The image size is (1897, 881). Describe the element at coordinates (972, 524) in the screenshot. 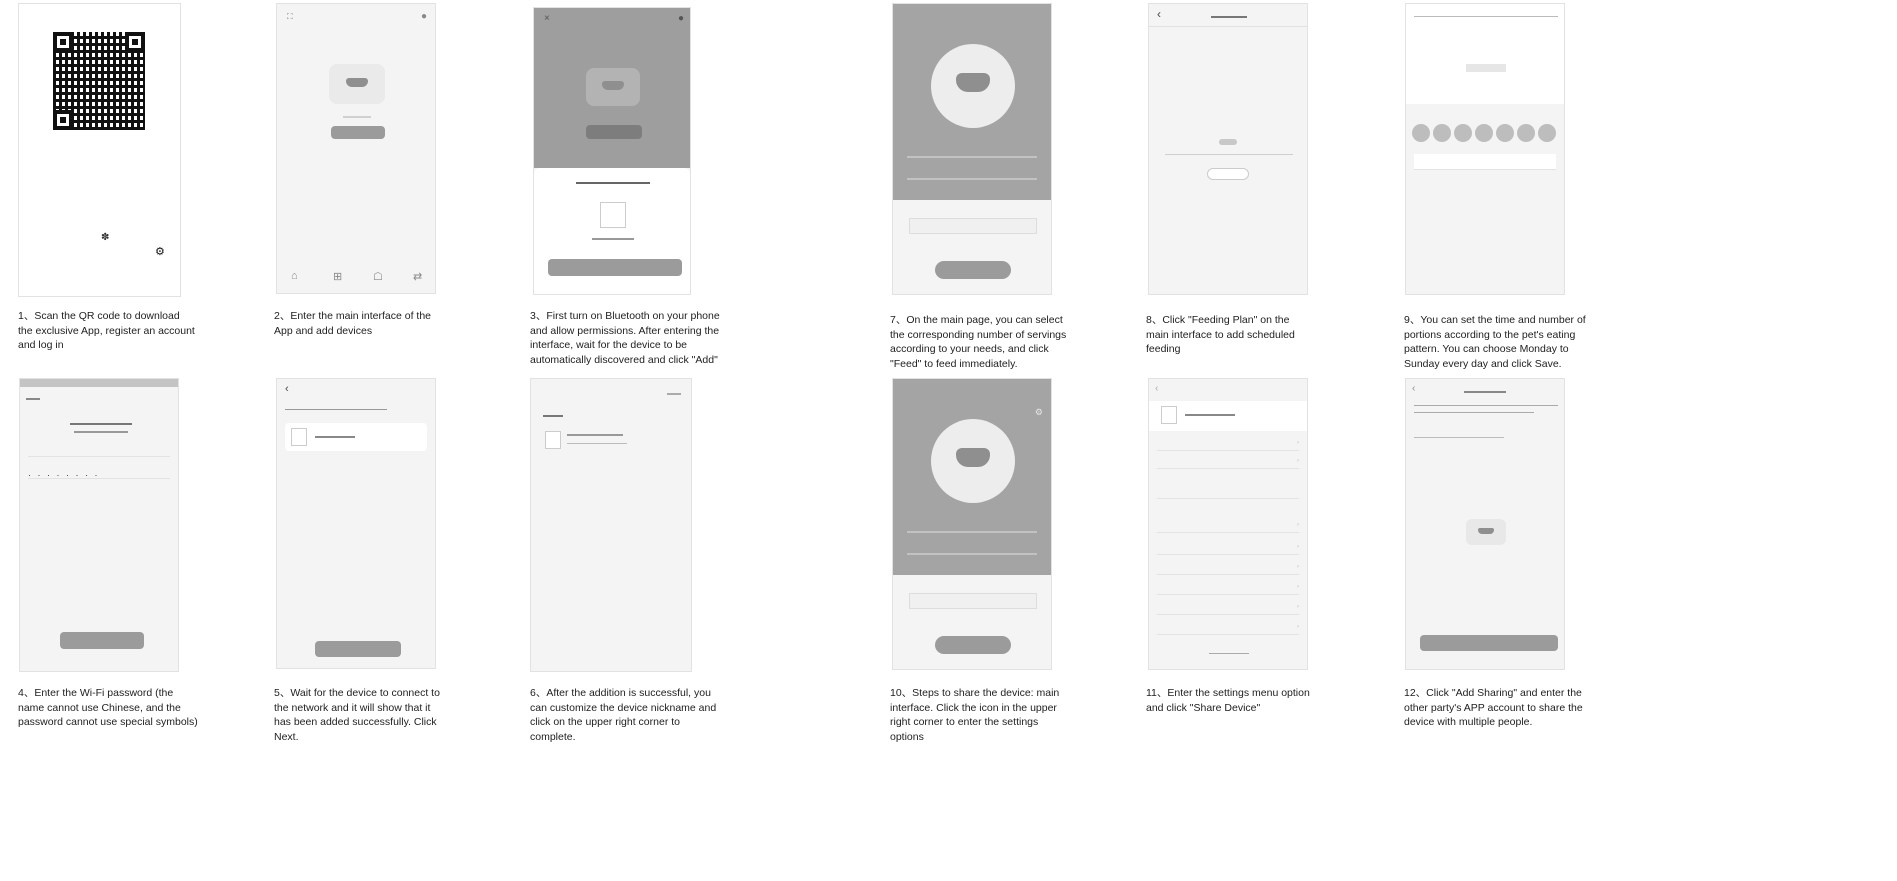

I see `step10-screenshot: ⚙` at that location.